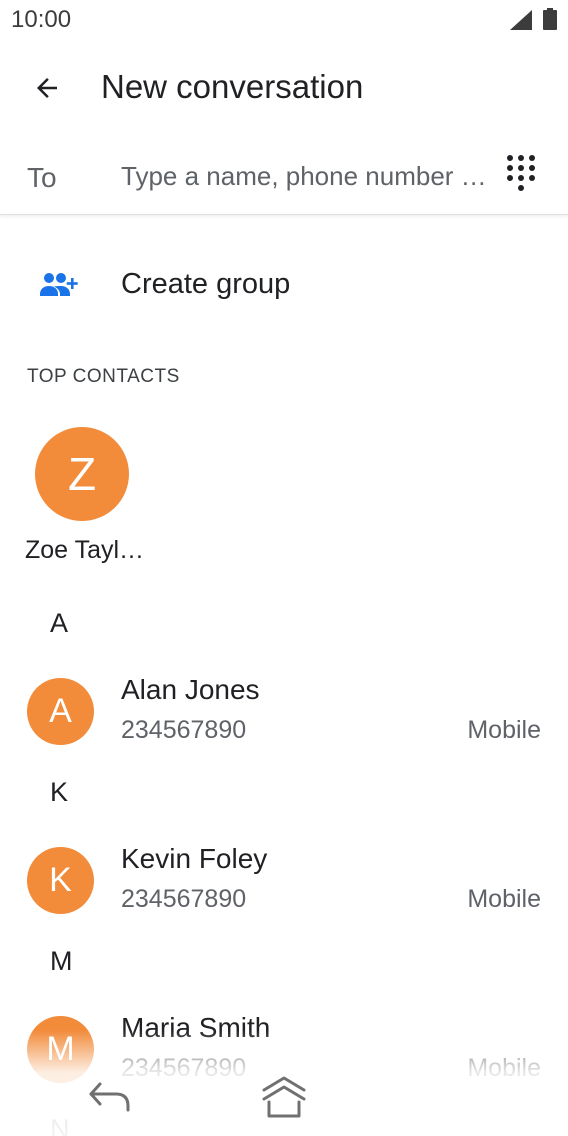  I want to click on group-add-icon, so click(59, 284).